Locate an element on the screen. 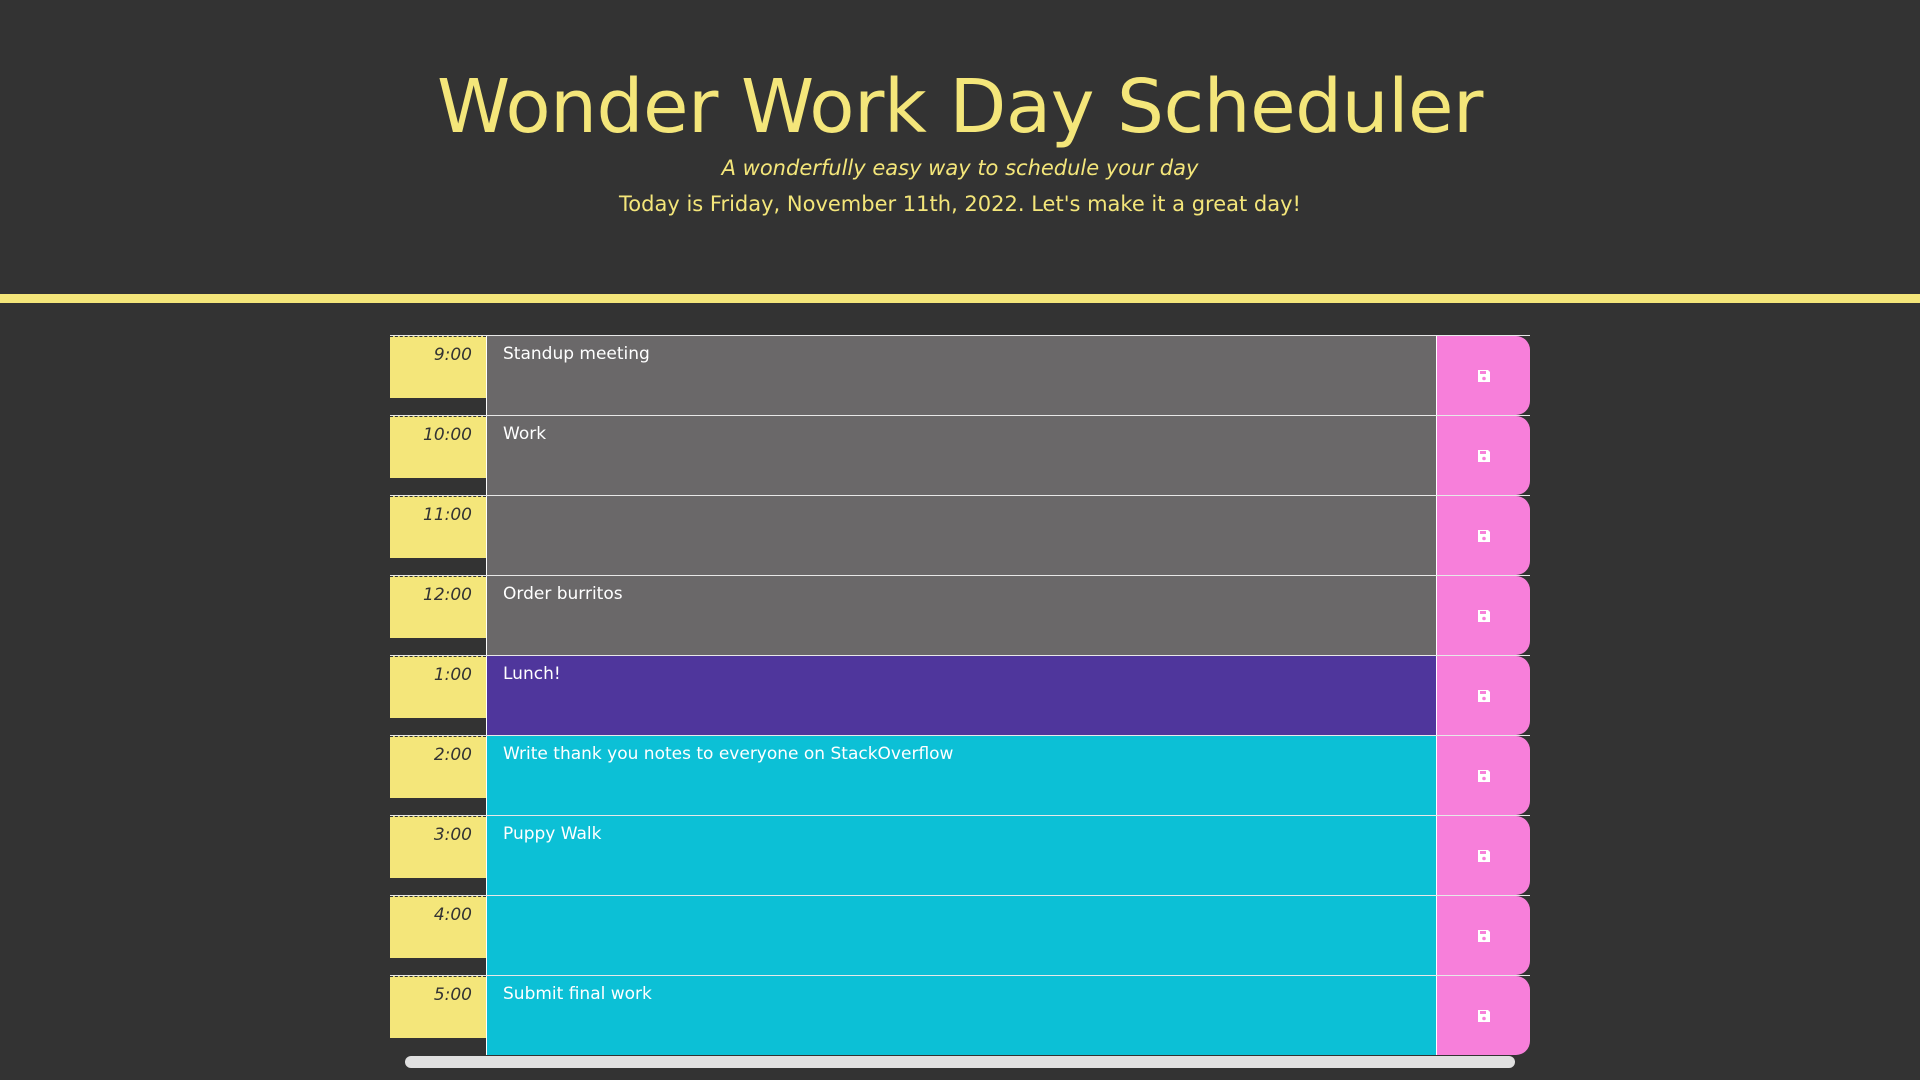  task-textarea: Standup meeting is located at coordinates (961, 375).